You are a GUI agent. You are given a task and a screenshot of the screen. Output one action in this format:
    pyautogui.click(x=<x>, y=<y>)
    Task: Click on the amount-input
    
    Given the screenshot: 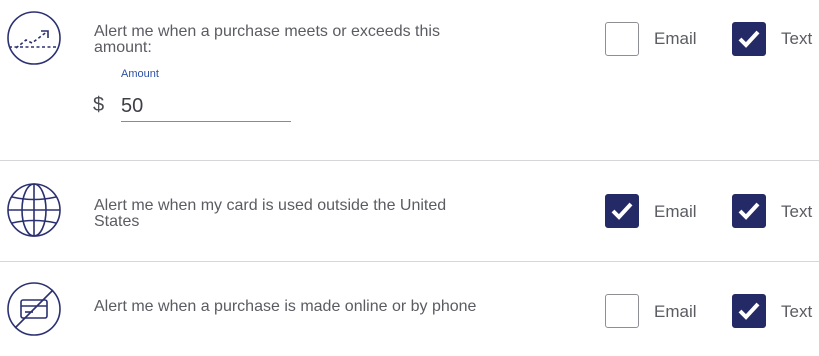 What is the action you would take?
    pyautogui.click(x=206, y=107)
    